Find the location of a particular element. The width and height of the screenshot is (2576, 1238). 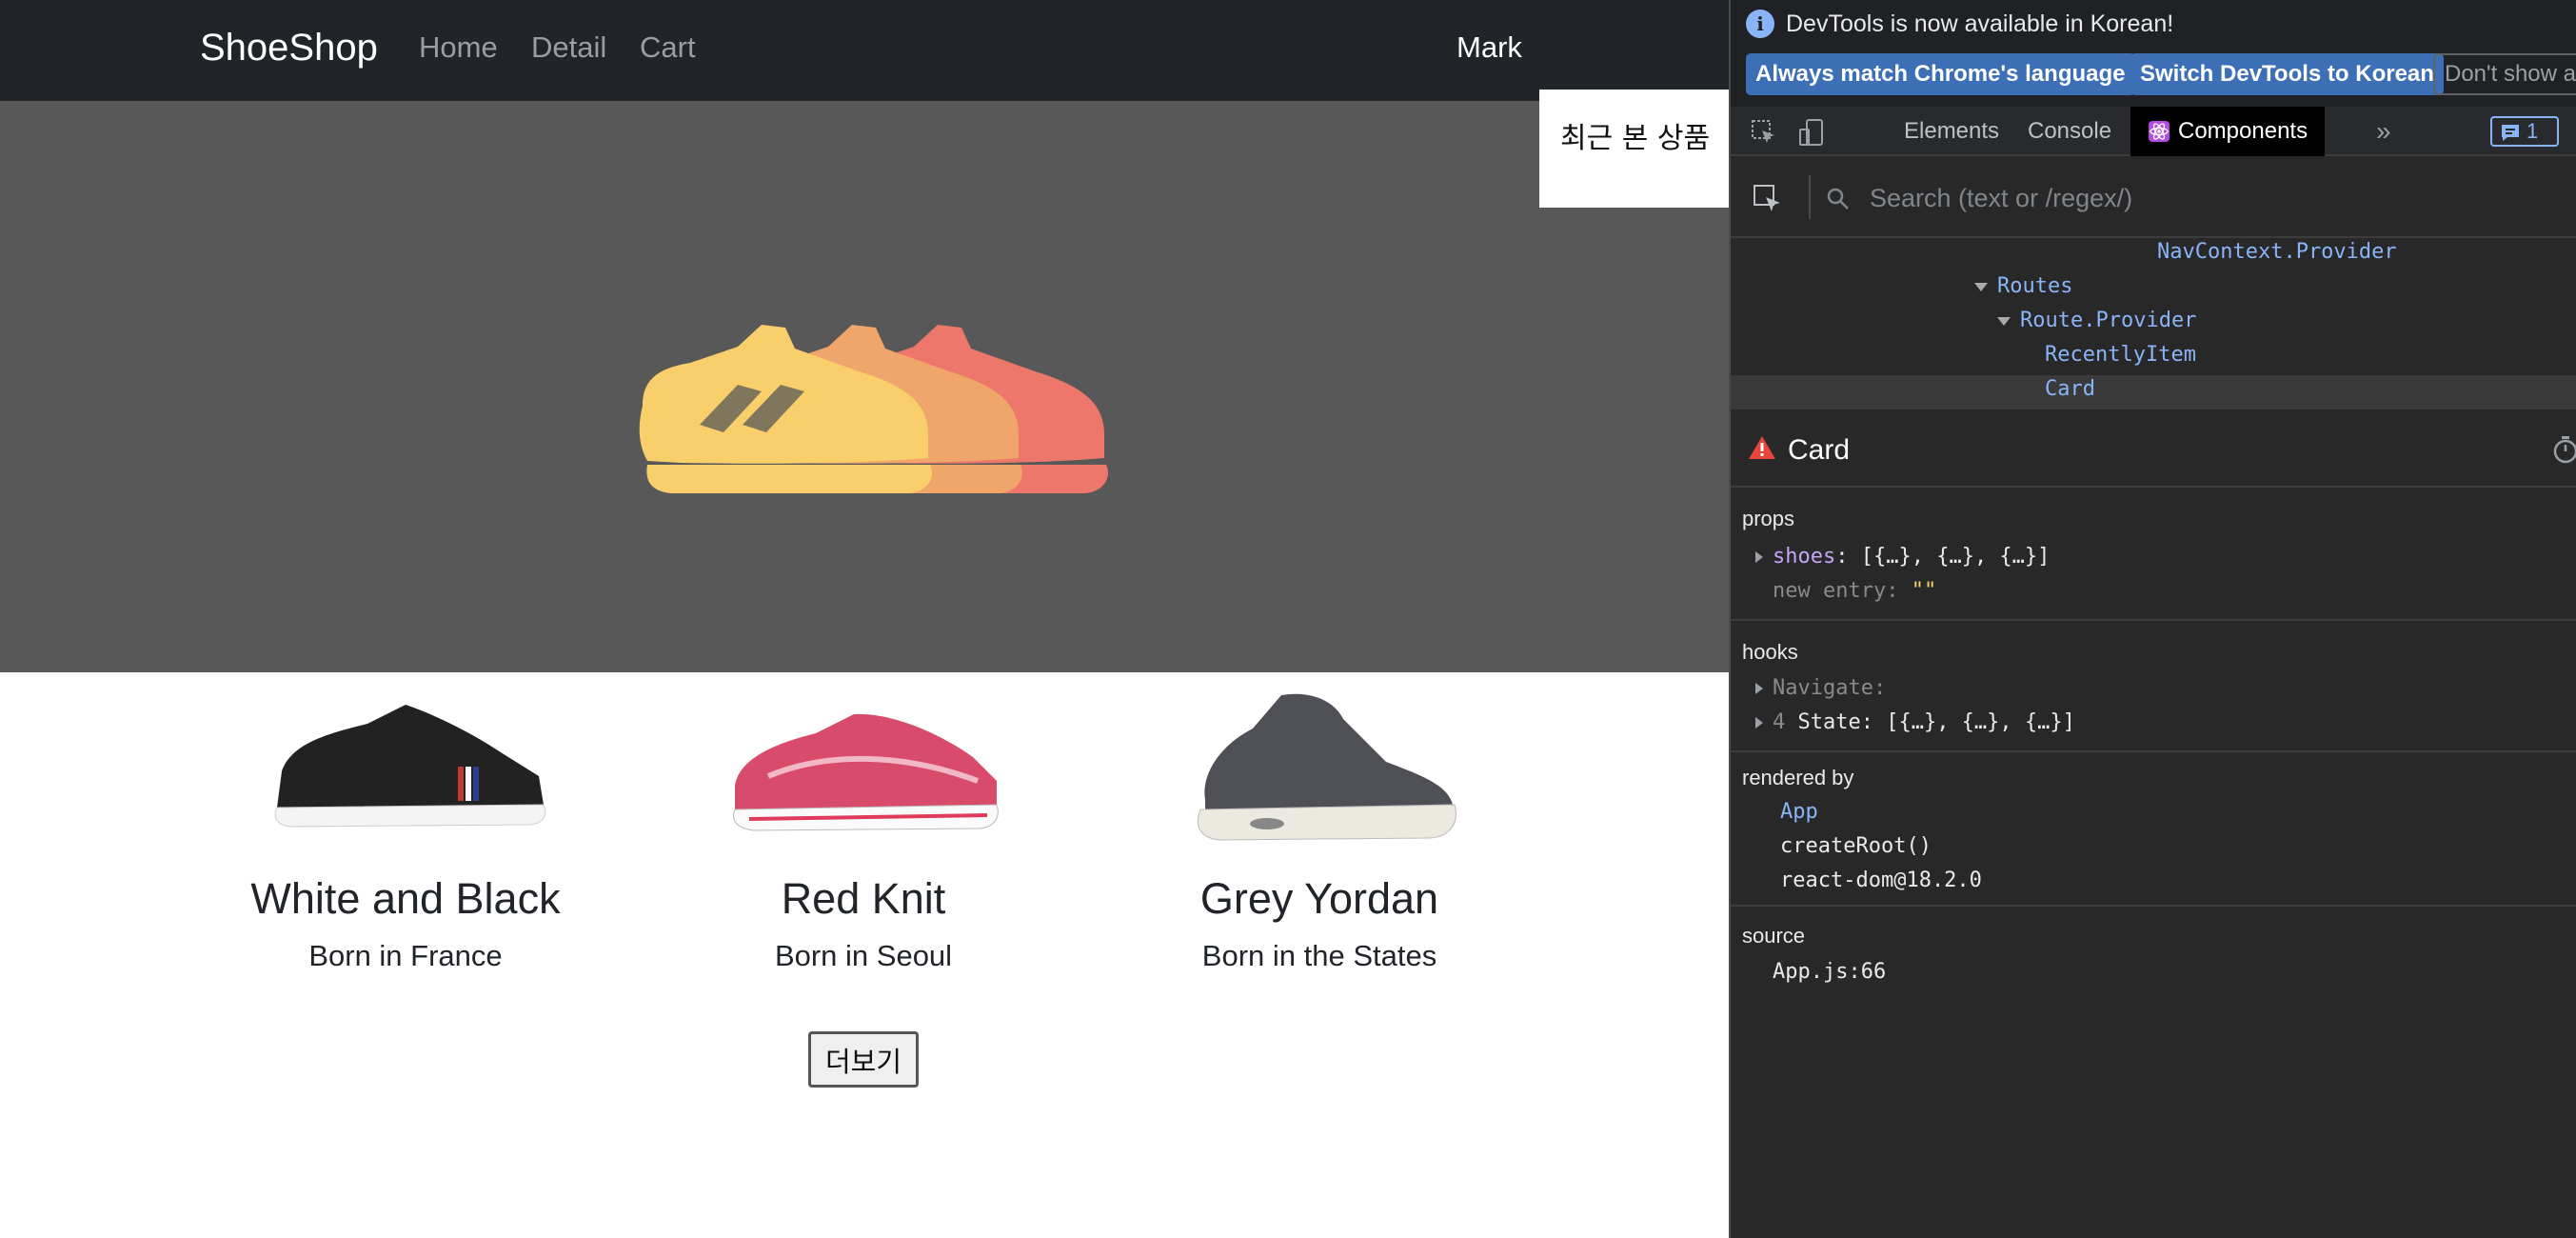

prop-shoes: shoes: [{…}, {…}, {…}] is located at coordinates (1902, 557).